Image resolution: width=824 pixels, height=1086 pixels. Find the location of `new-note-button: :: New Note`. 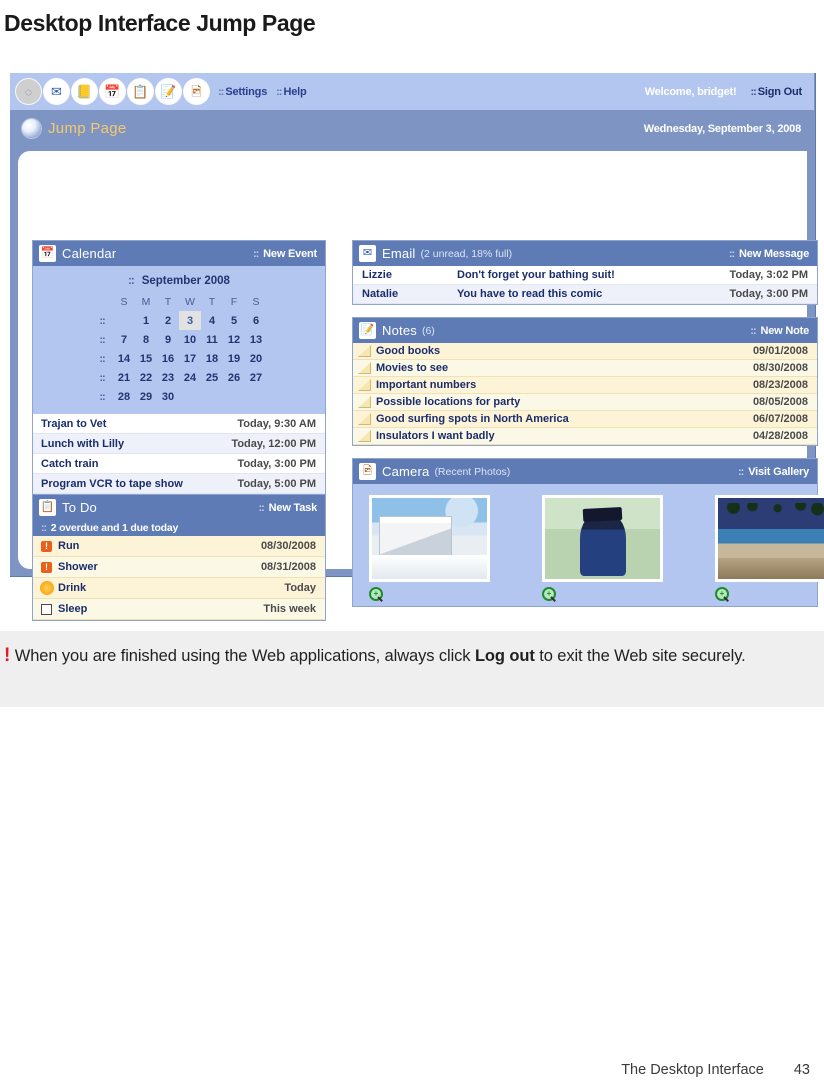

new-note-button: :: New Note is located at coordinates (779, 331).